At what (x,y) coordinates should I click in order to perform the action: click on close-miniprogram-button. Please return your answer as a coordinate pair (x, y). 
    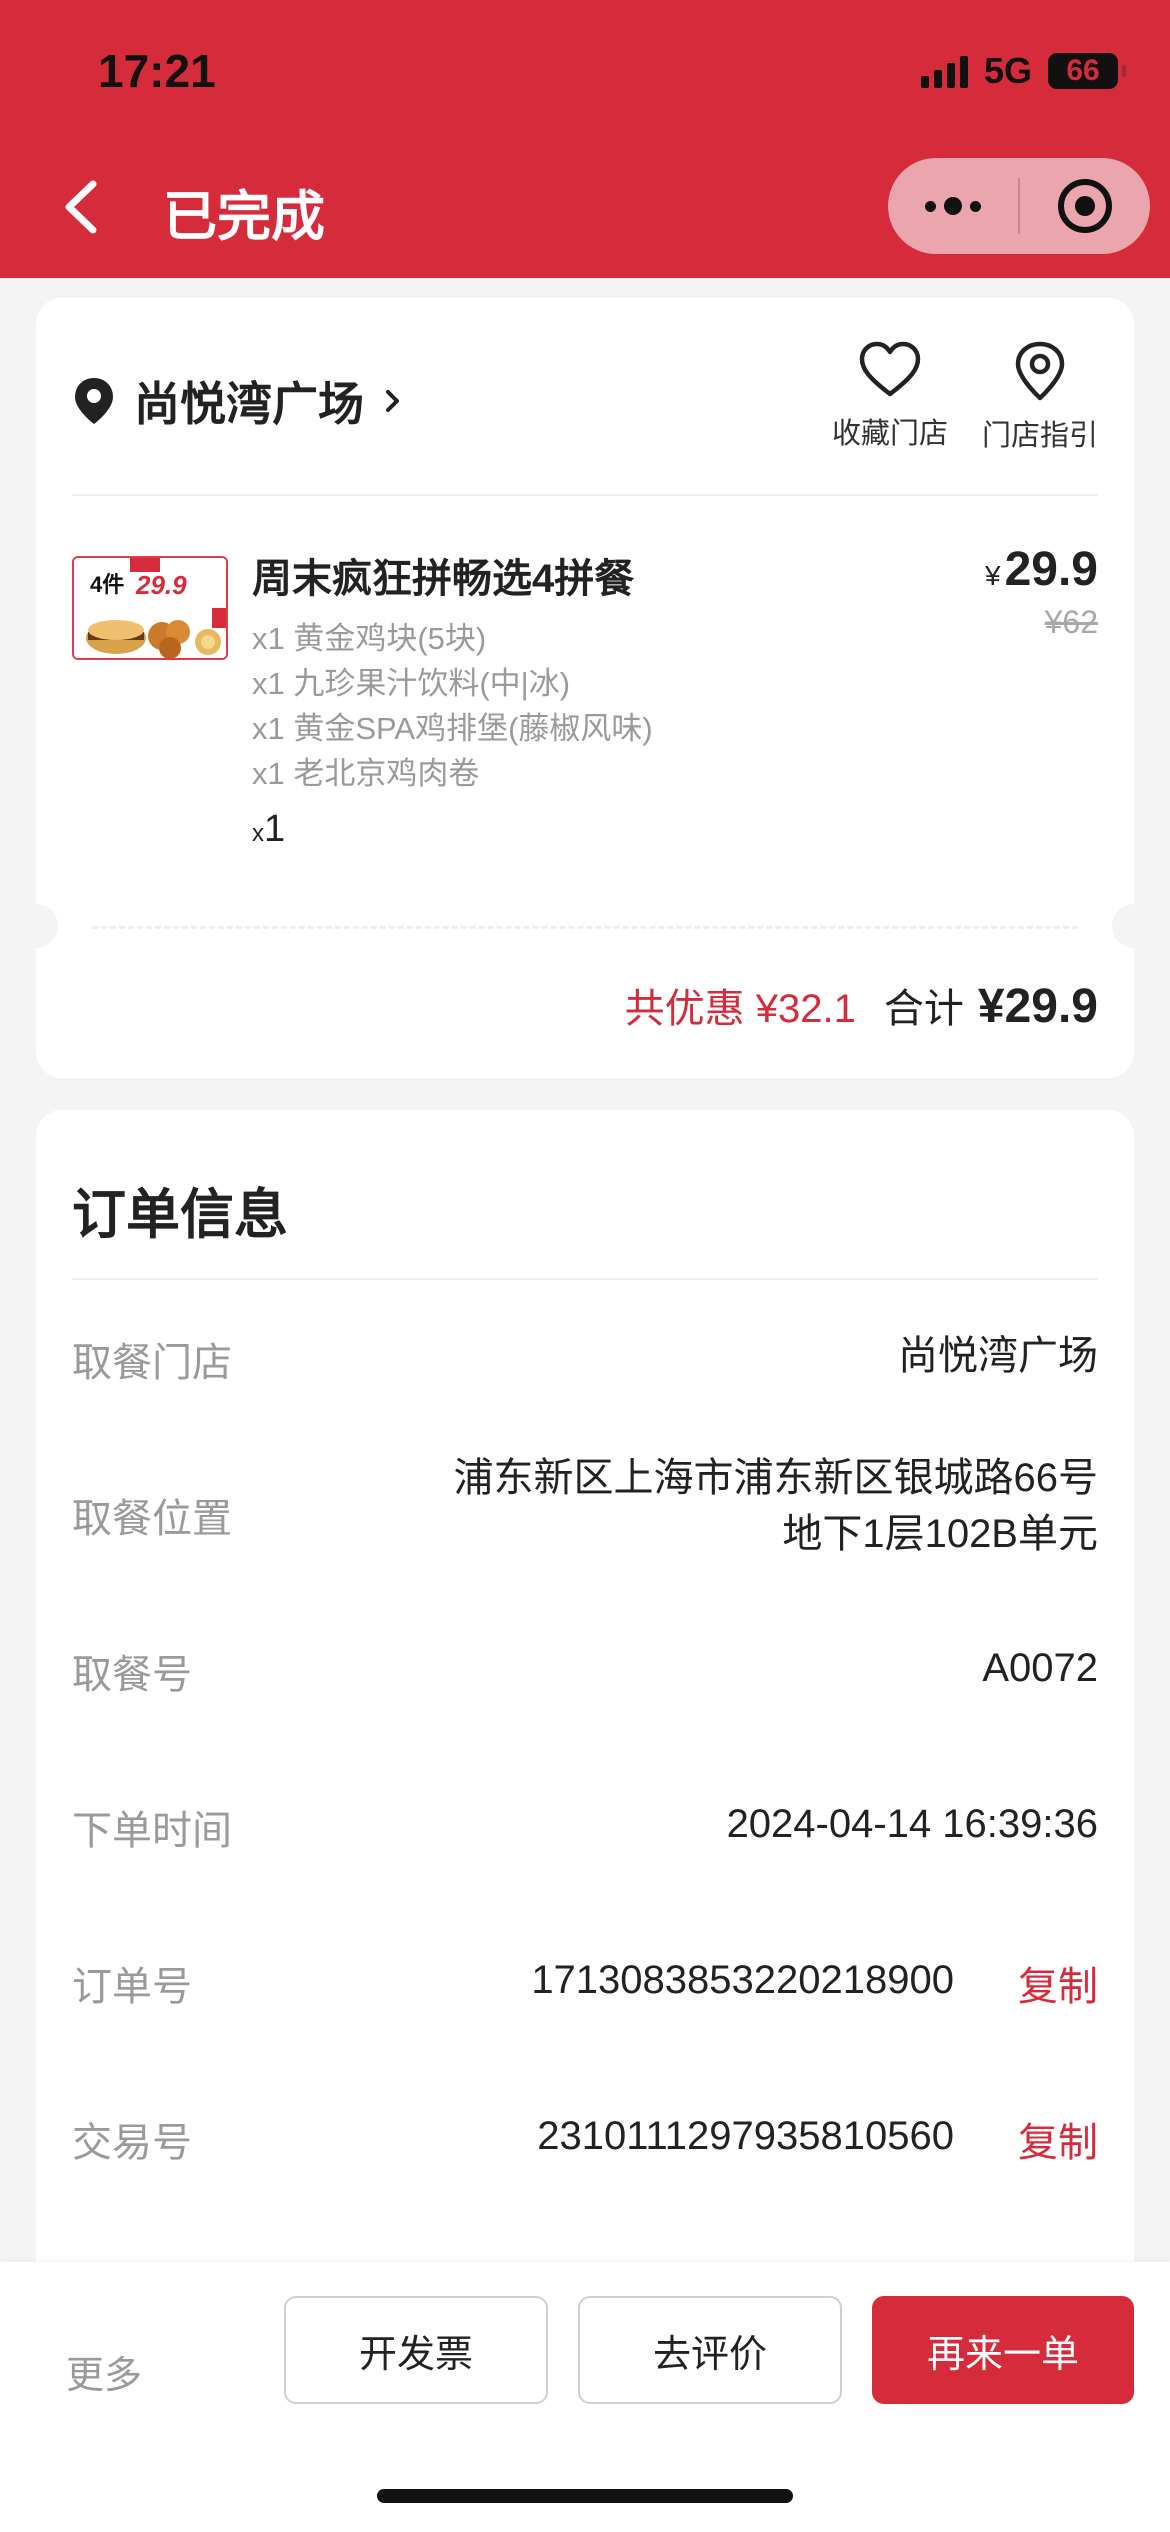
    Looking at the image, I should click on (1085, 206).